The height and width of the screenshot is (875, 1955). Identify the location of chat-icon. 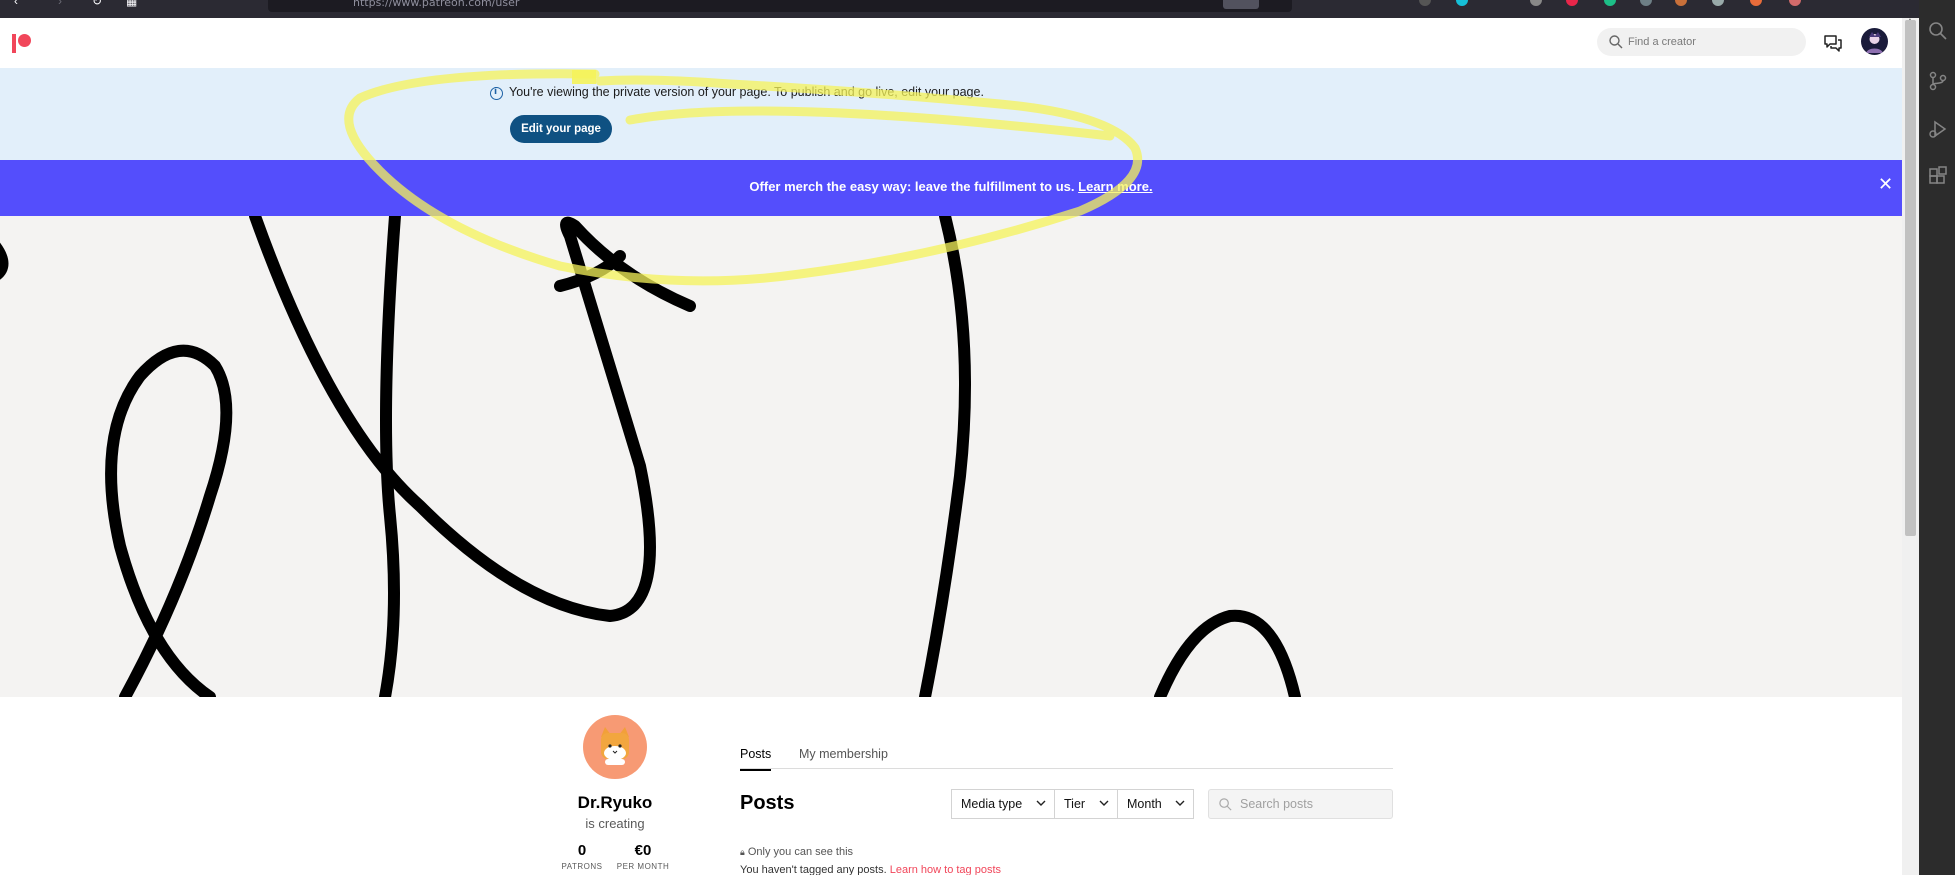
(1833, 43).